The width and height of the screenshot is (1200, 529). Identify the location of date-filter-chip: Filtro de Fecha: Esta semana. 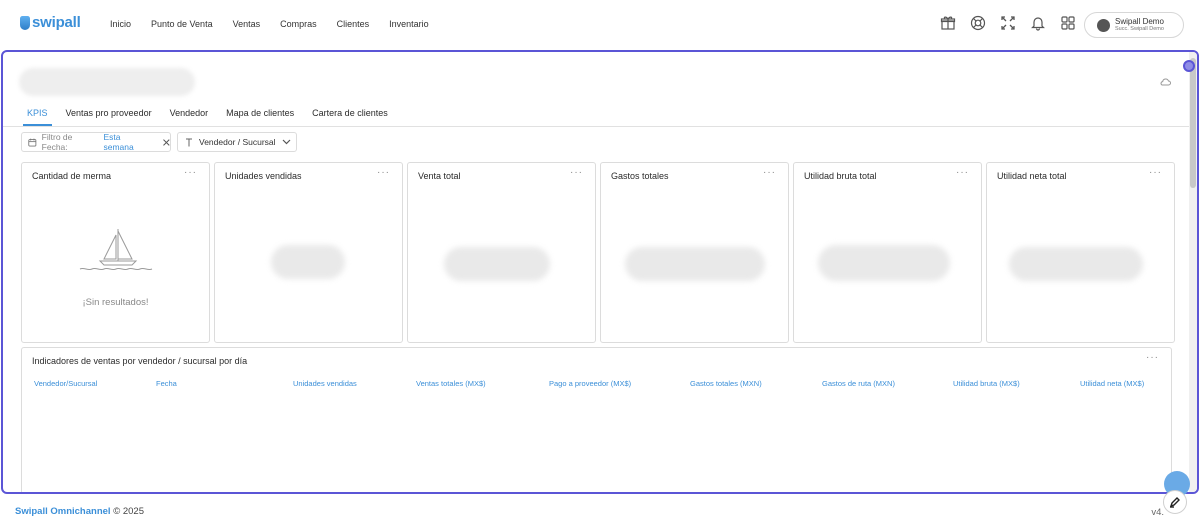
(96, 142).